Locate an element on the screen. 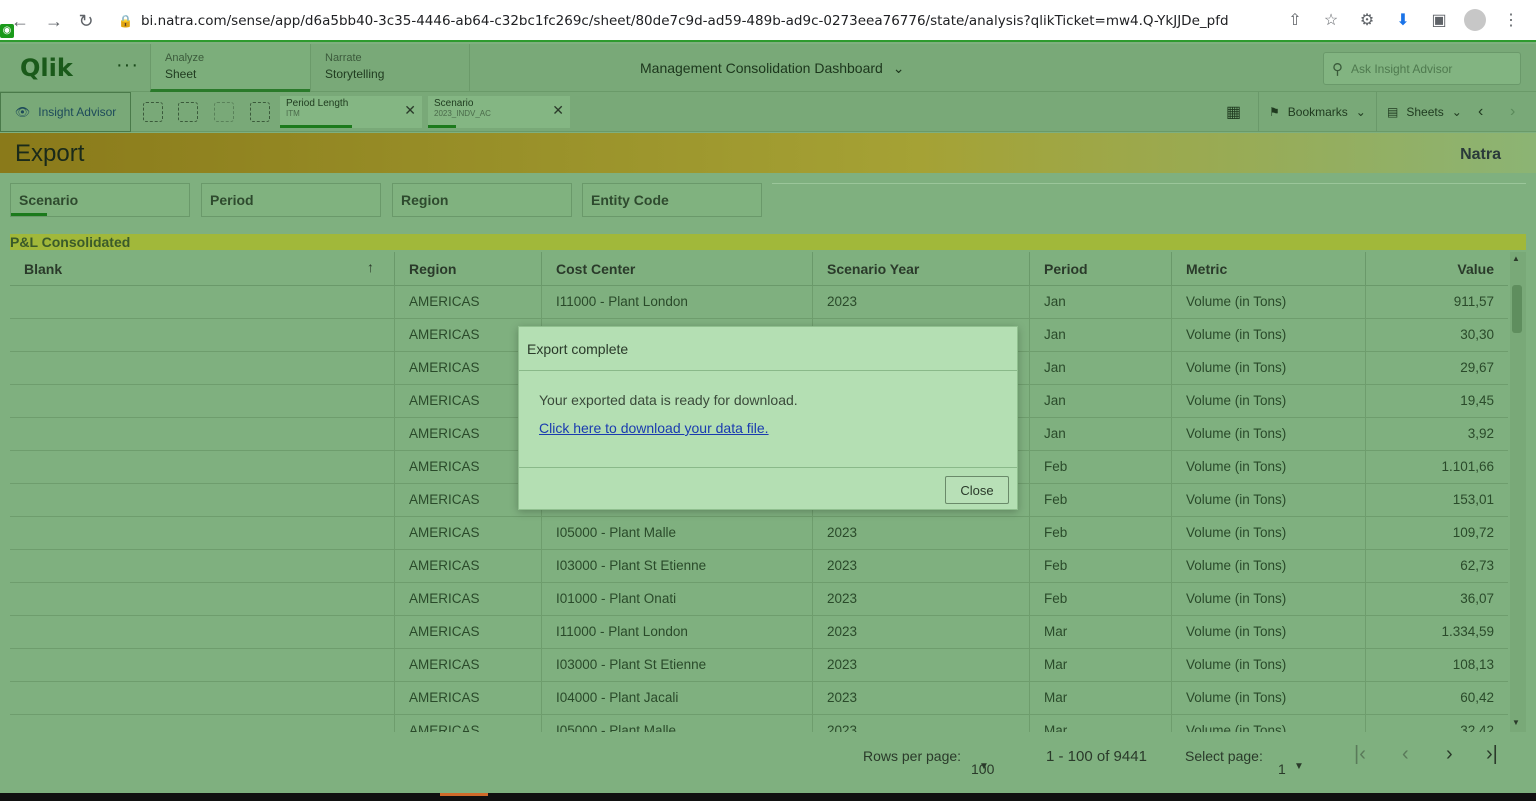 This screenshot has height=801, width=1536. cell-value: 1.101,66 is located at coordinates (1437, 467).